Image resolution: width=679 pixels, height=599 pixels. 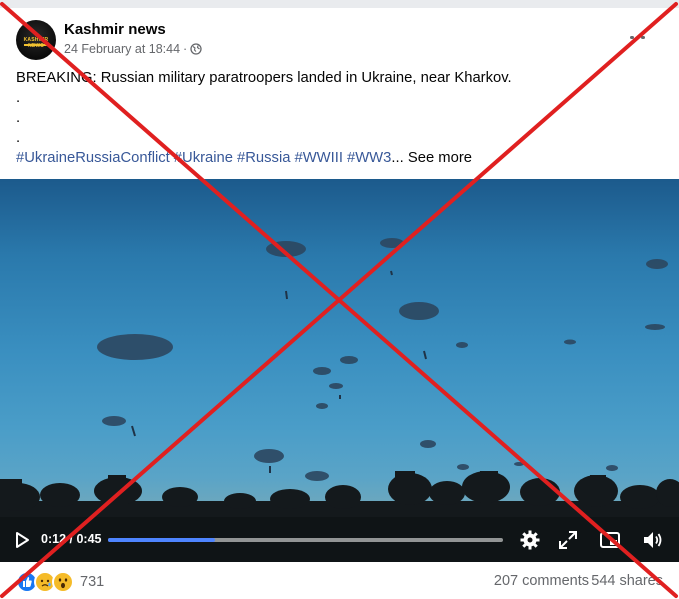 I want to click on comments-count: 207 comments, so click(x=541, y=581).